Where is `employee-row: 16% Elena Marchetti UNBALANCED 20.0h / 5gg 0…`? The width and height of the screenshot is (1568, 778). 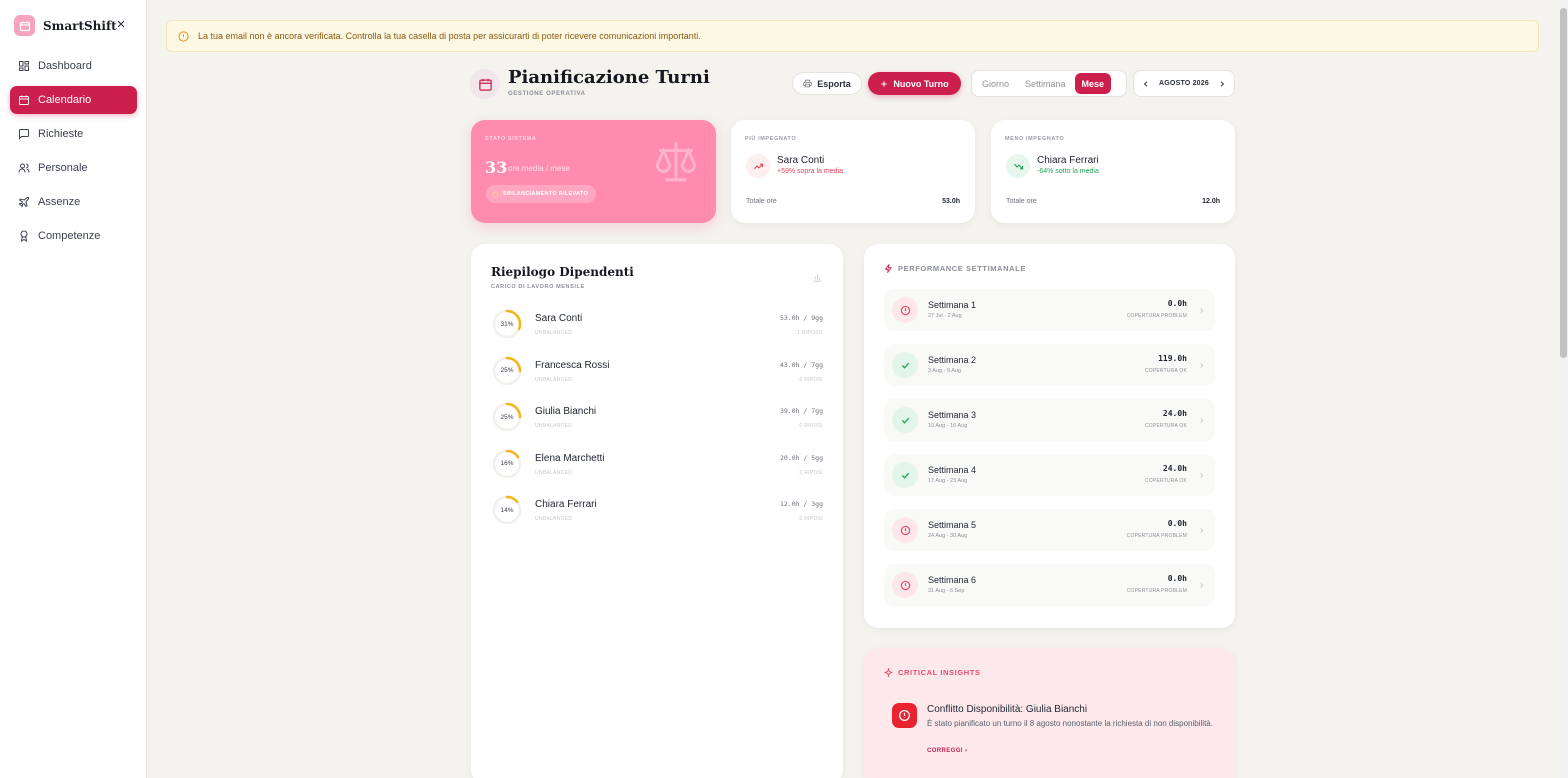
employee-row: 16% Elena Marchetti UNBALANCED 20.0h / 5gg 0… is located at coordinates (657, 468).